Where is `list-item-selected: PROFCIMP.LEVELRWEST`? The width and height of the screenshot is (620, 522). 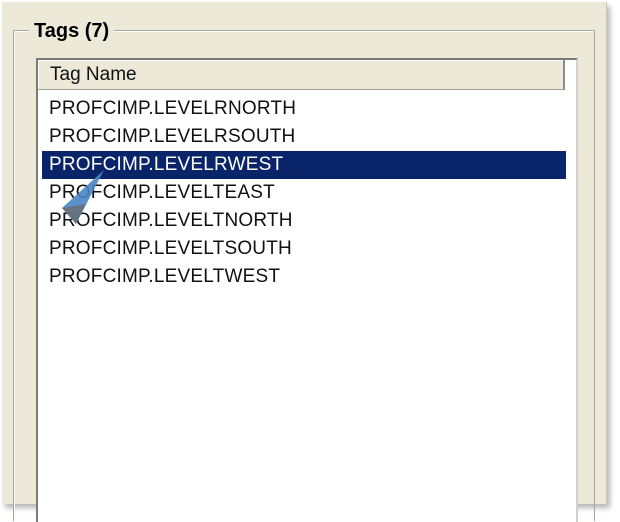 list-item-selected: PROFCIMP.LEVELRWEST is located at coordinates (304, 165).